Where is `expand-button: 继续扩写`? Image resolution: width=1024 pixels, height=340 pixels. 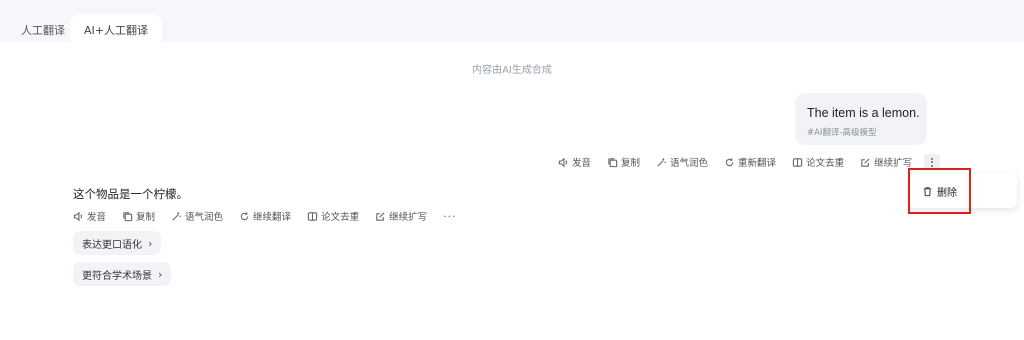
expand-button: 继续扩写 is located at coordinates (886, 162).